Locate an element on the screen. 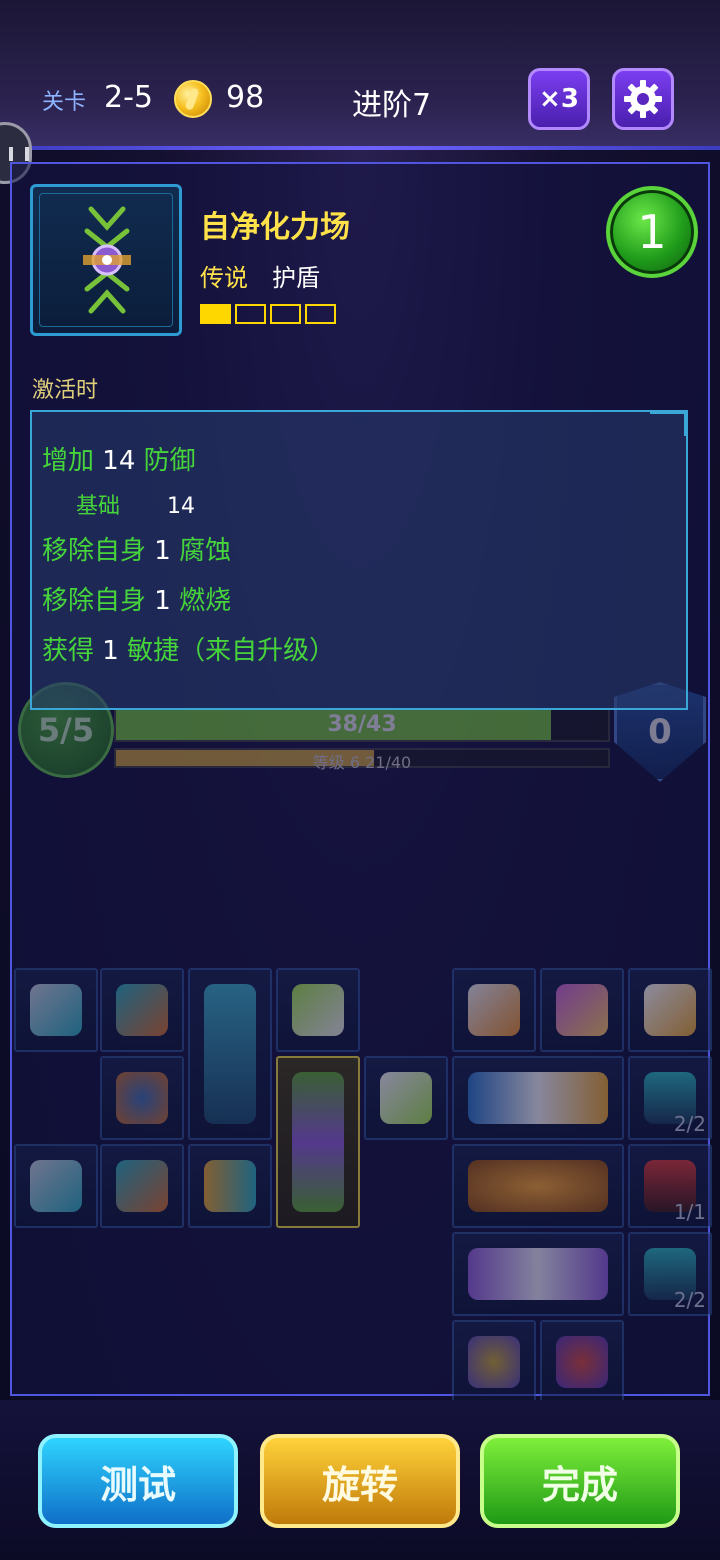 This screenshot has width=720, height=1560. gear-icon is located at coordinates (643, 99).